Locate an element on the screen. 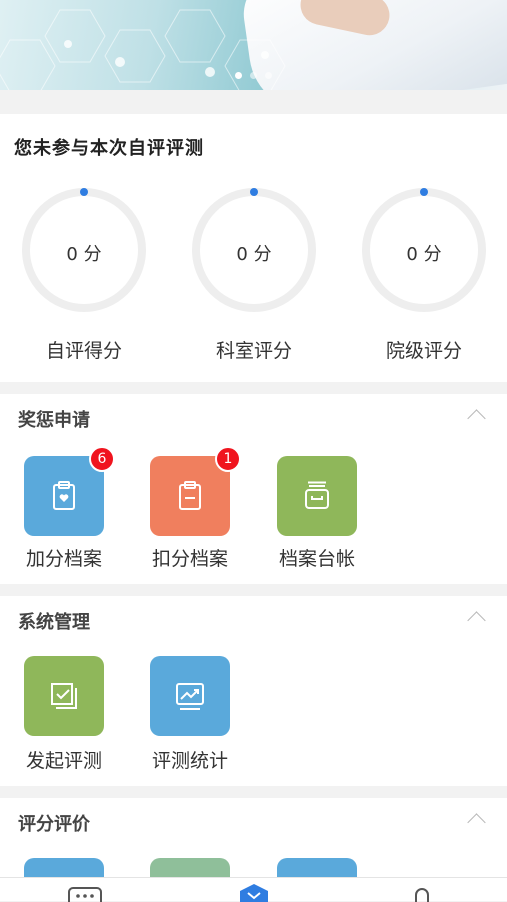  carousel-dots is located at coordinates (253, 75).